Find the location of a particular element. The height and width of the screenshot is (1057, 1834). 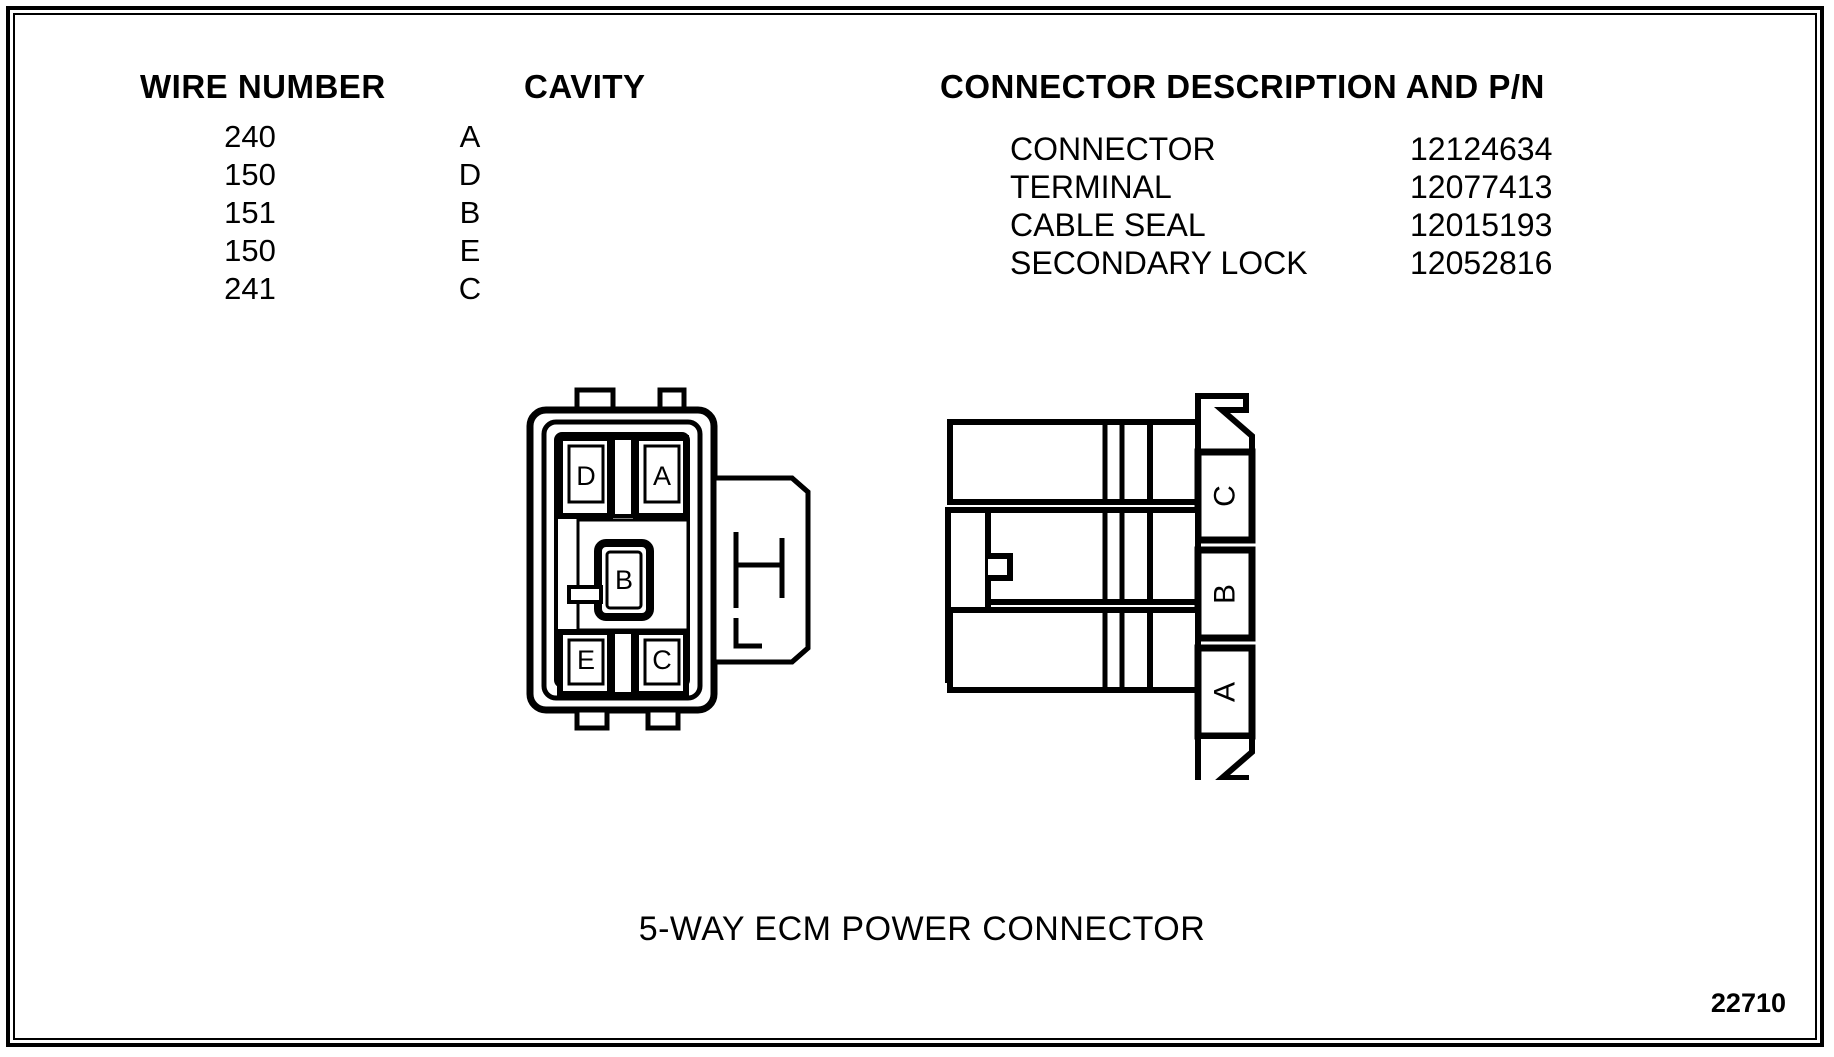

component-label: TERMINAL is located at coordinates (1091, 187).